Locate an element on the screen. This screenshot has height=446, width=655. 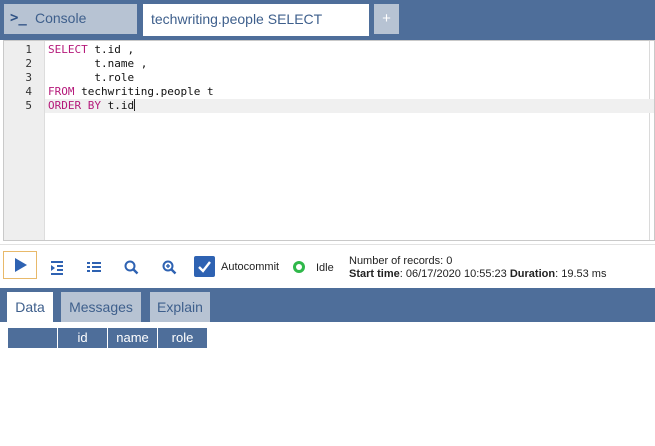
add-tab-button: + is located at coordinates (386, 19).